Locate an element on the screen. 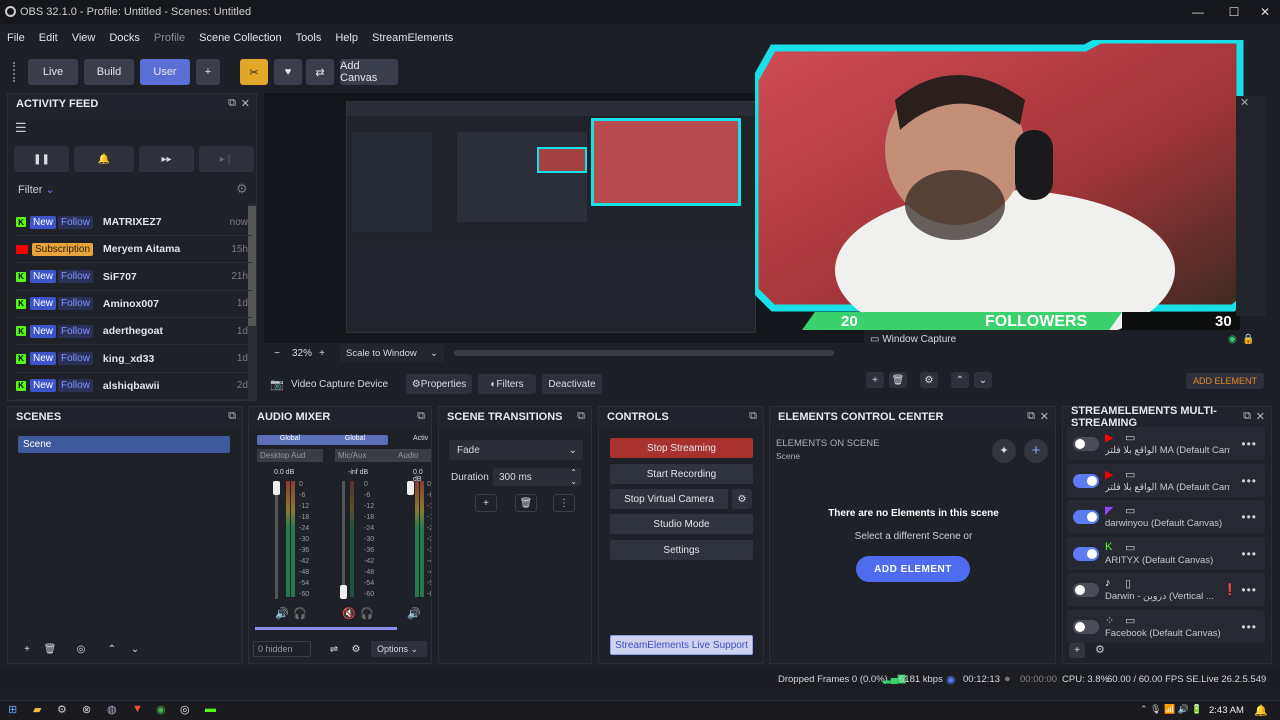 The image size is (1280, 720). scale-select: Scale to Window ⌄ is located at coordinates (392, 353).